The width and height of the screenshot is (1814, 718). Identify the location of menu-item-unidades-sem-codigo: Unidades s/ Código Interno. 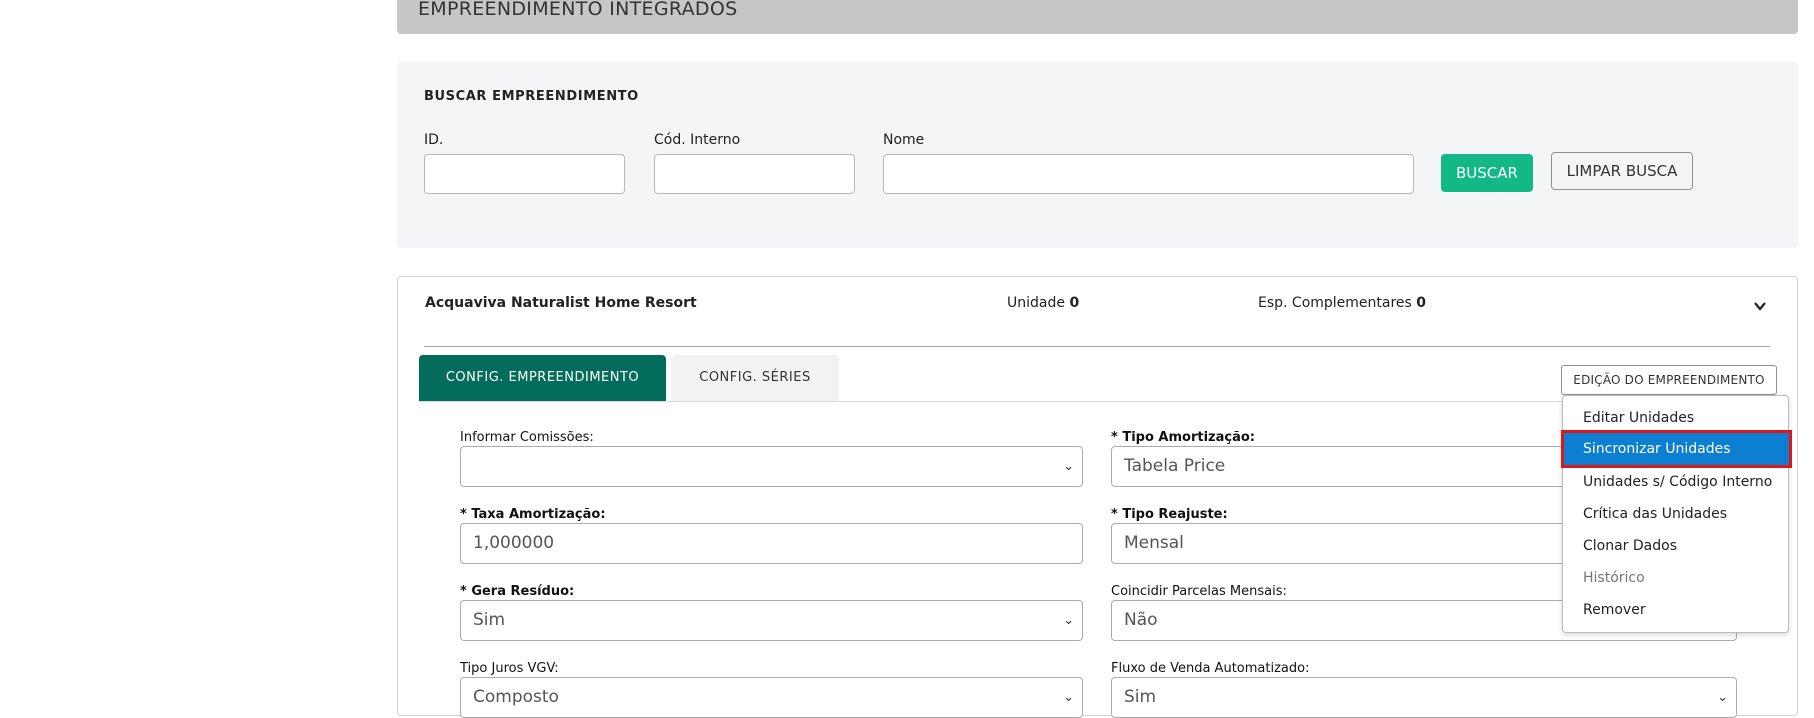
(1675, 482).